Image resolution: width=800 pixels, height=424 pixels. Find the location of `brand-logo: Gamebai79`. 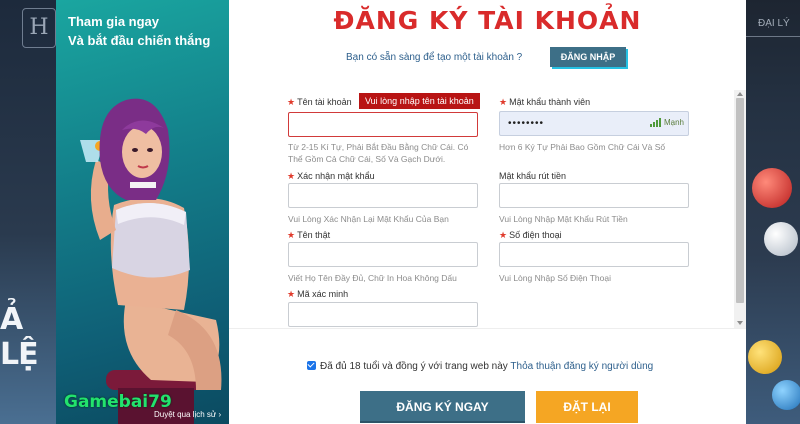

brand-logo: Gamebai79 is located at coordinates (118, 402).